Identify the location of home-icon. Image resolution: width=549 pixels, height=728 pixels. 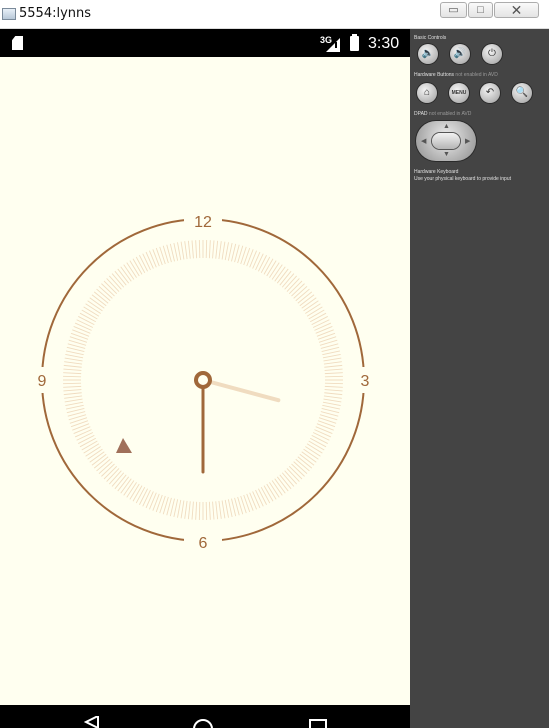
(203, 723).